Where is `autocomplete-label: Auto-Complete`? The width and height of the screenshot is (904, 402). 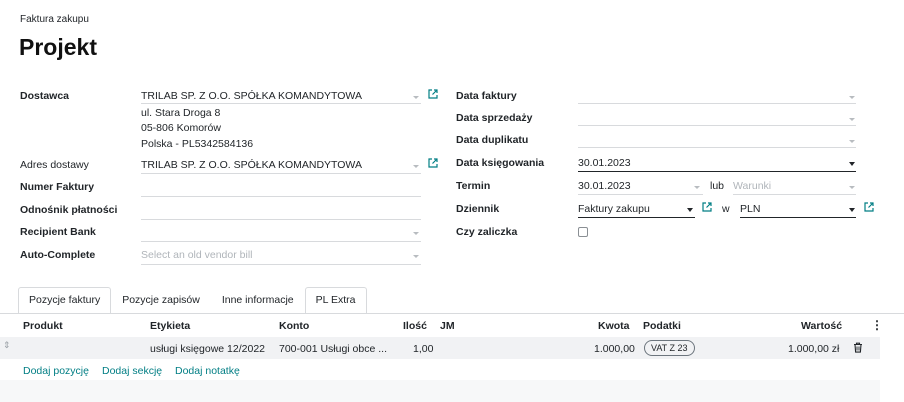 autocomplete-label: Auto-Complete is located at coordinates (58, 255).